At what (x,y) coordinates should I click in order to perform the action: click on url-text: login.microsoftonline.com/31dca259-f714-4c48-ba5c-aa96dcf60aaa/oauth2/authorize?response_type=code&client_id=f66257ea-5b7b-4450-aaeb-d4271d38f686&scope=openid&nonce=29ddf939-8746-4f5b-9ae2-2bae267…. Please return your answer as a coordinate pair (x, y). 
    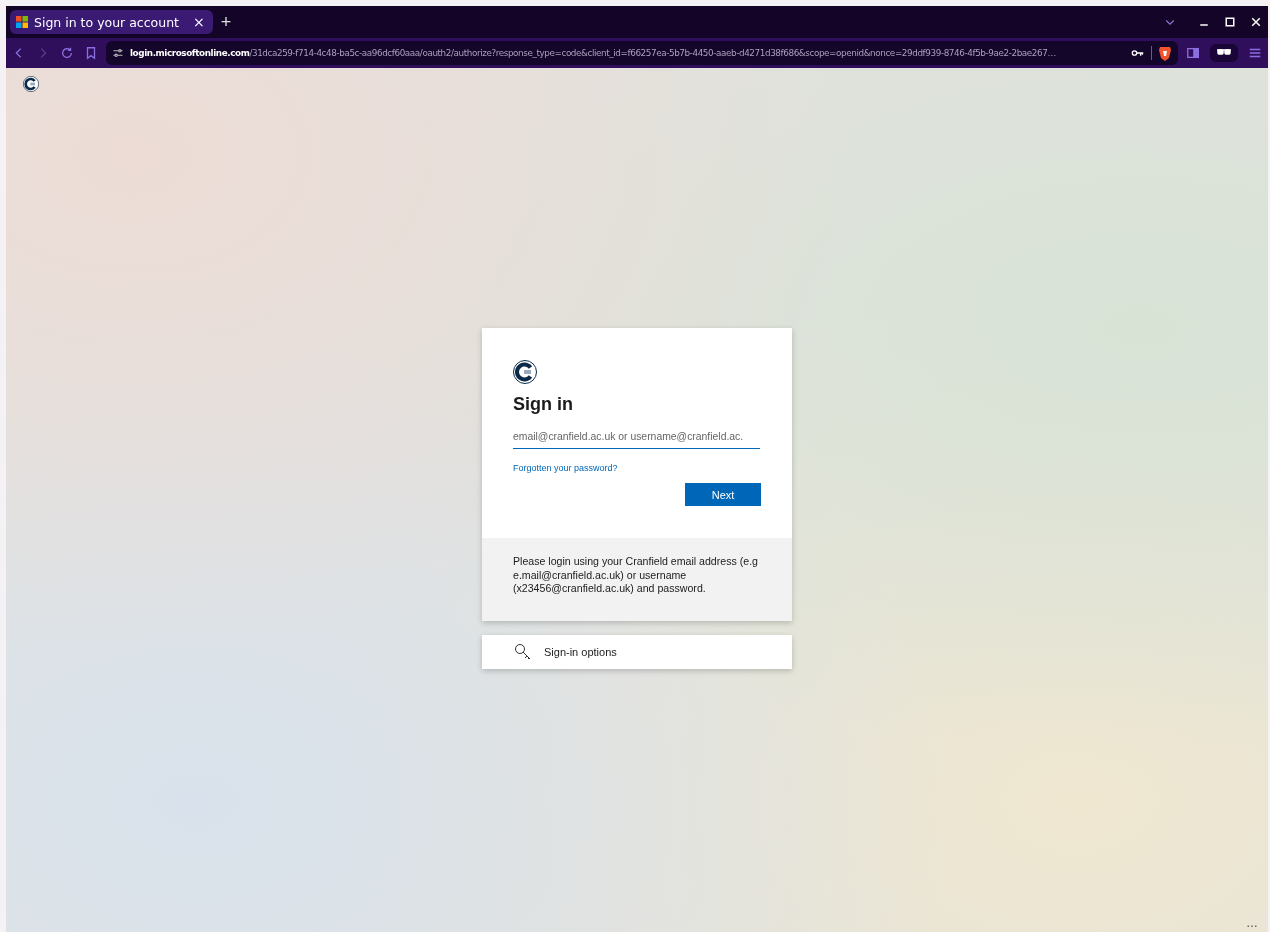
    Looking at the image, I should click on (593, 53).